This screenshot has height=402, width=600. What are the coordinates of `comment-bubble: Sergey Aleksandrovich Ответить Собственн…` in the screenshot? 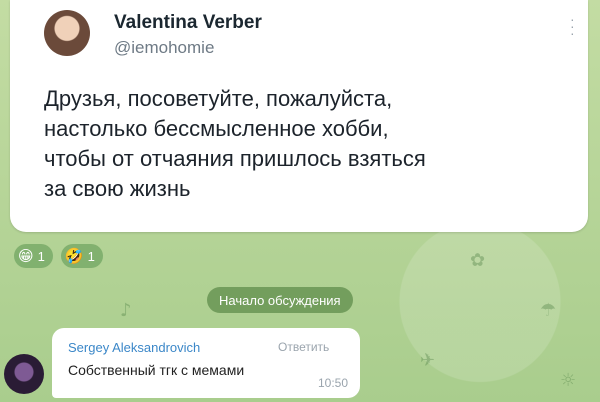 It's located at (206, 363).